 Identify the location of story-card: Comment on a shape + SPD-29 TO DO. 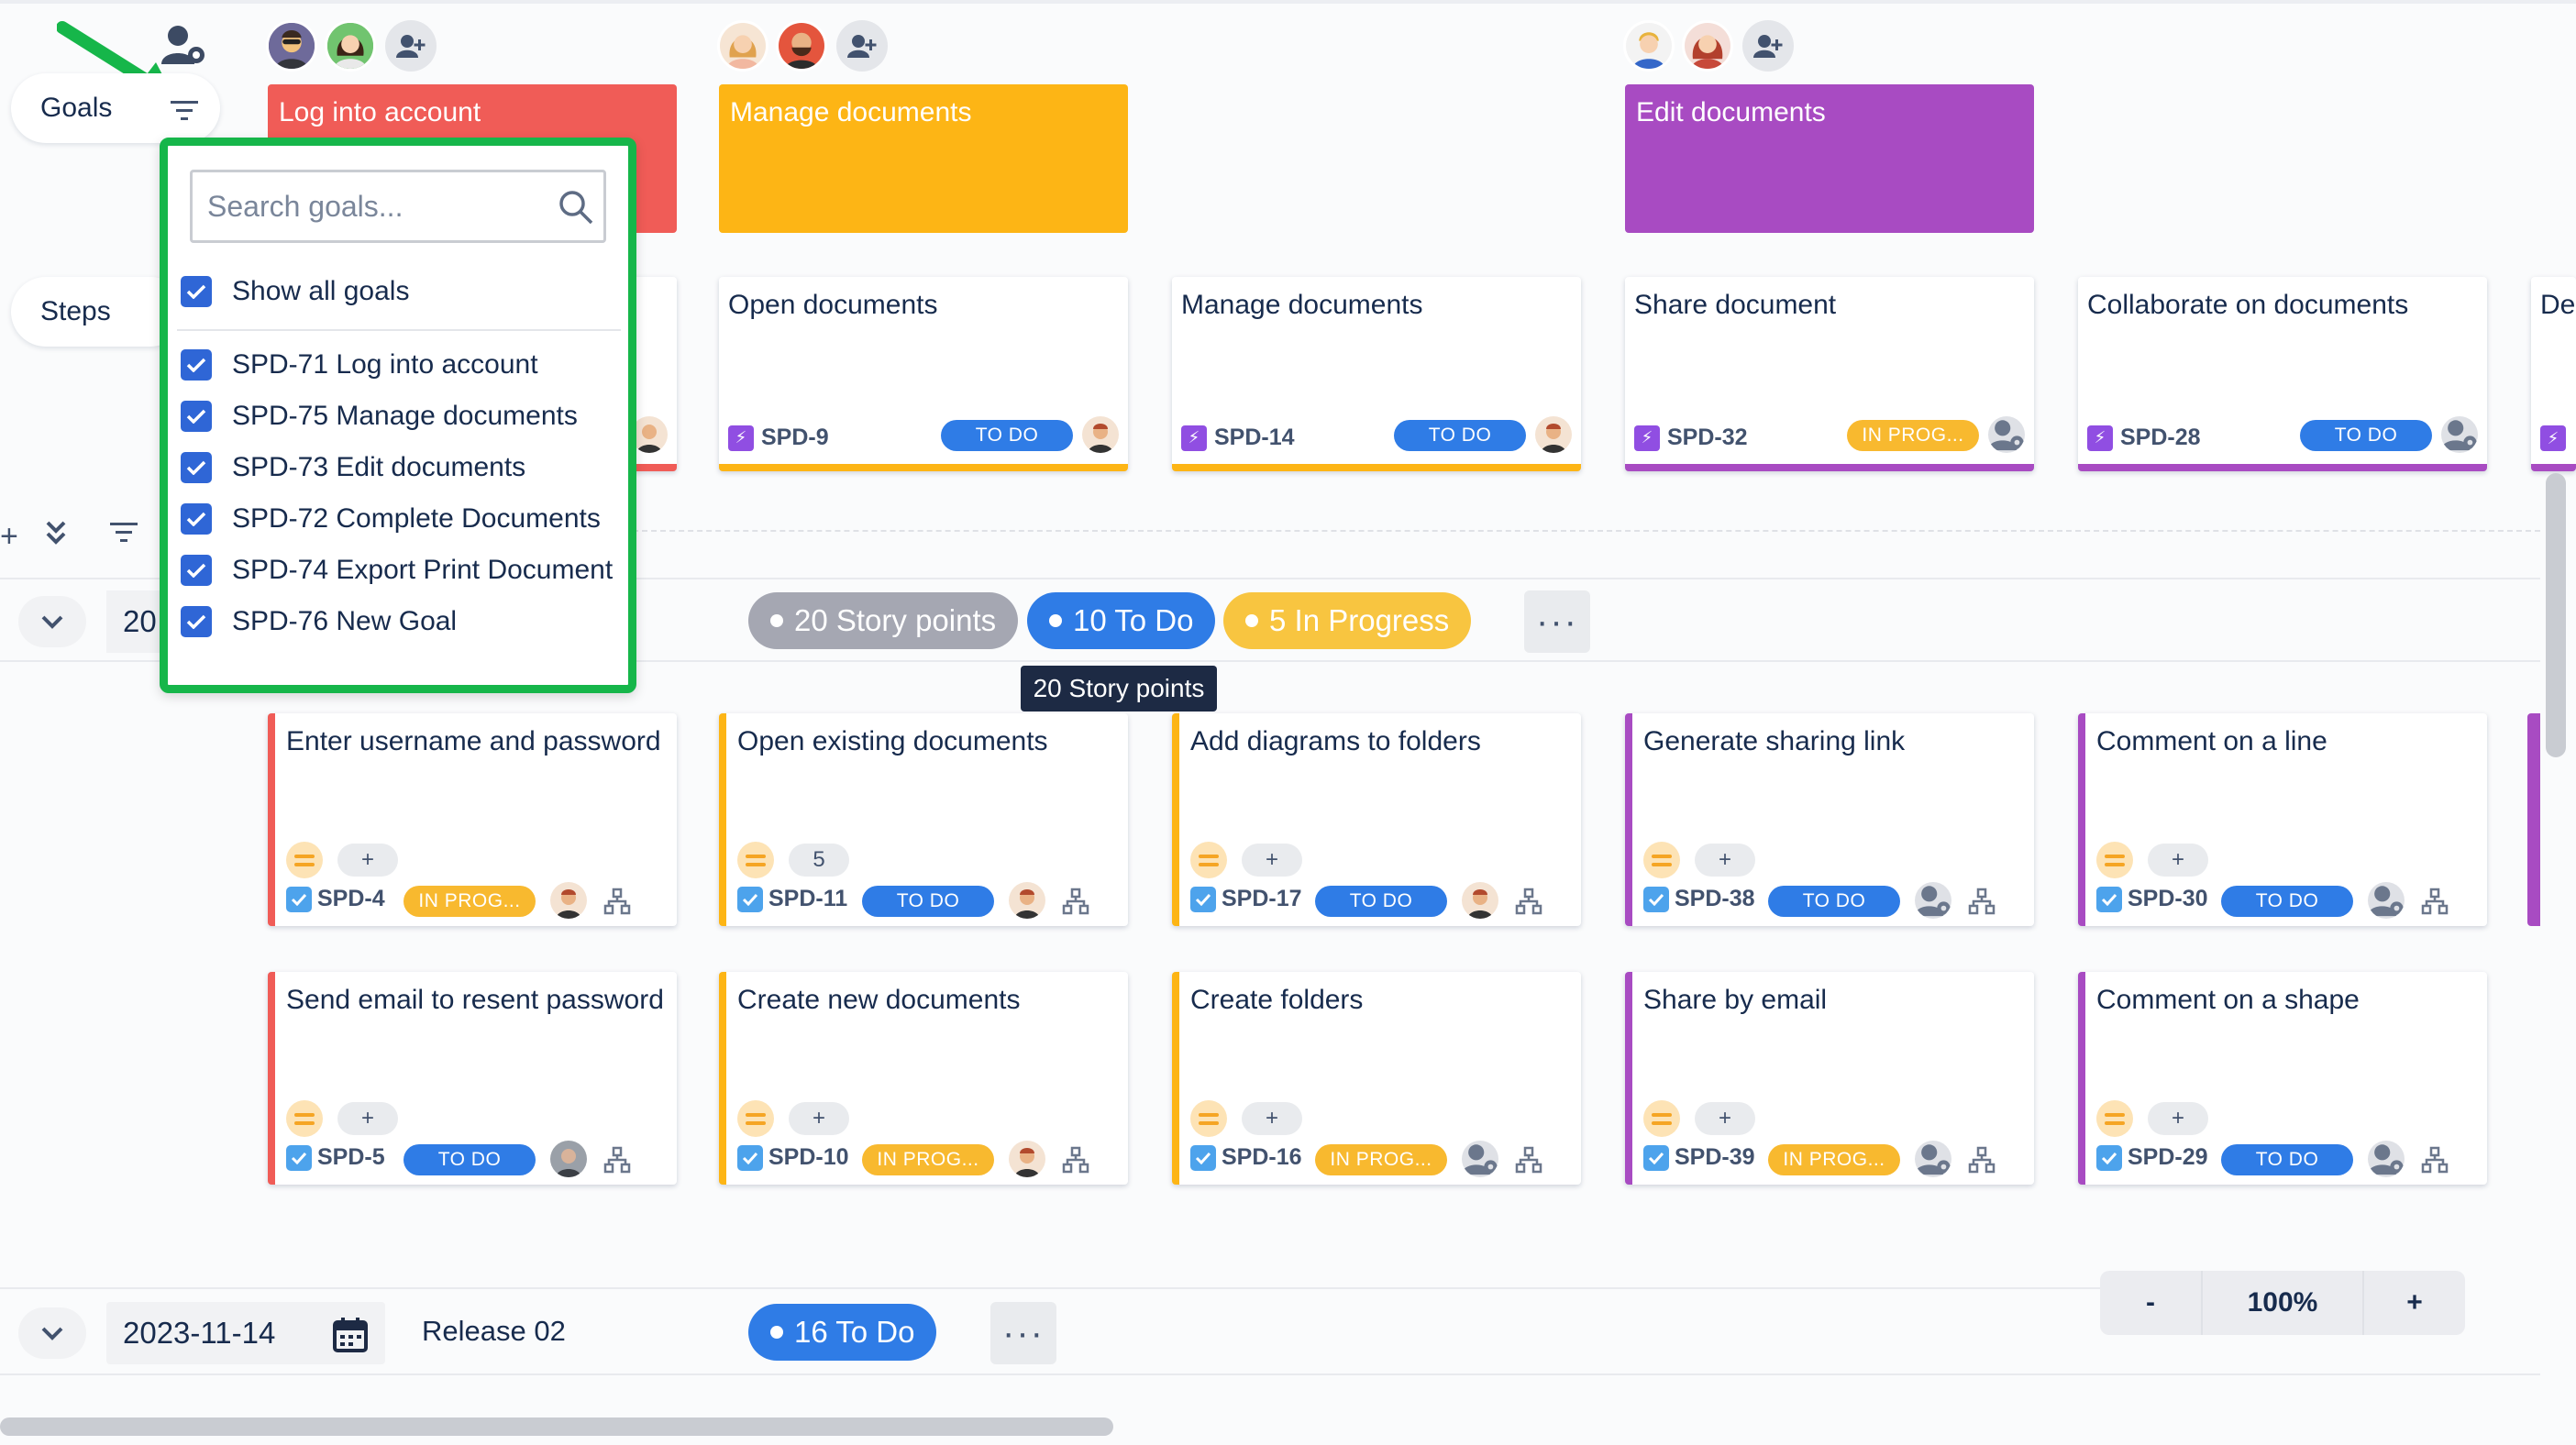
(2282, 1078).